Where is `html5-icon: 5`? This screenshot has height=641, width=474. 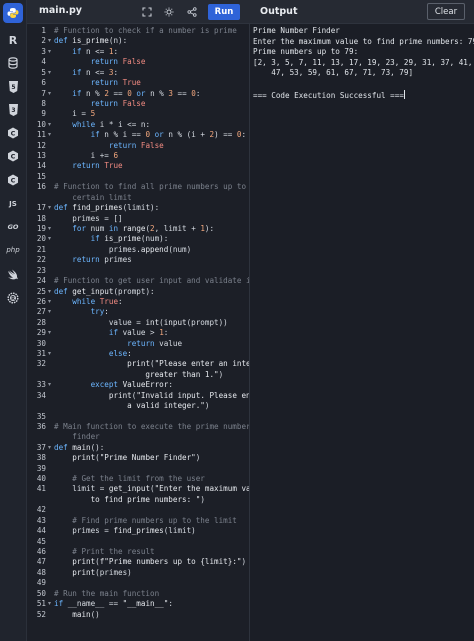
html5-icon: 5 is located at coordinates (13, 87).